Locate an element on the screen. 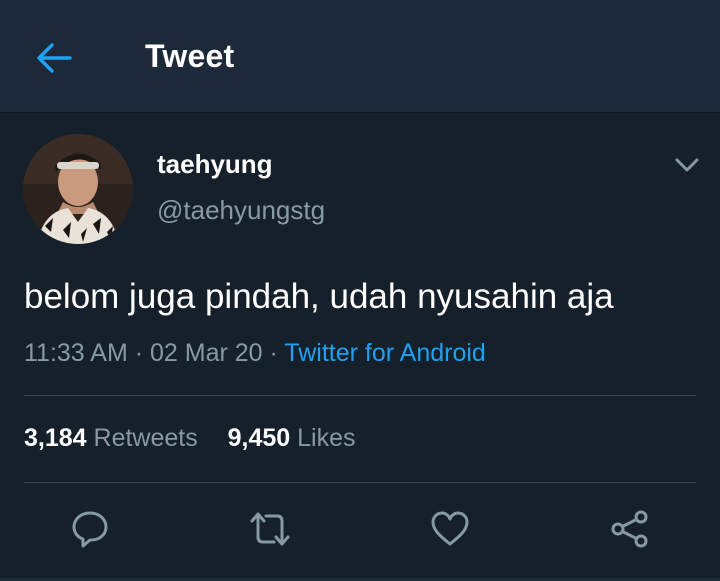 The height and width of the screenshot is (581, 720). page-title: Tweet is located at coordinates (190, 56).